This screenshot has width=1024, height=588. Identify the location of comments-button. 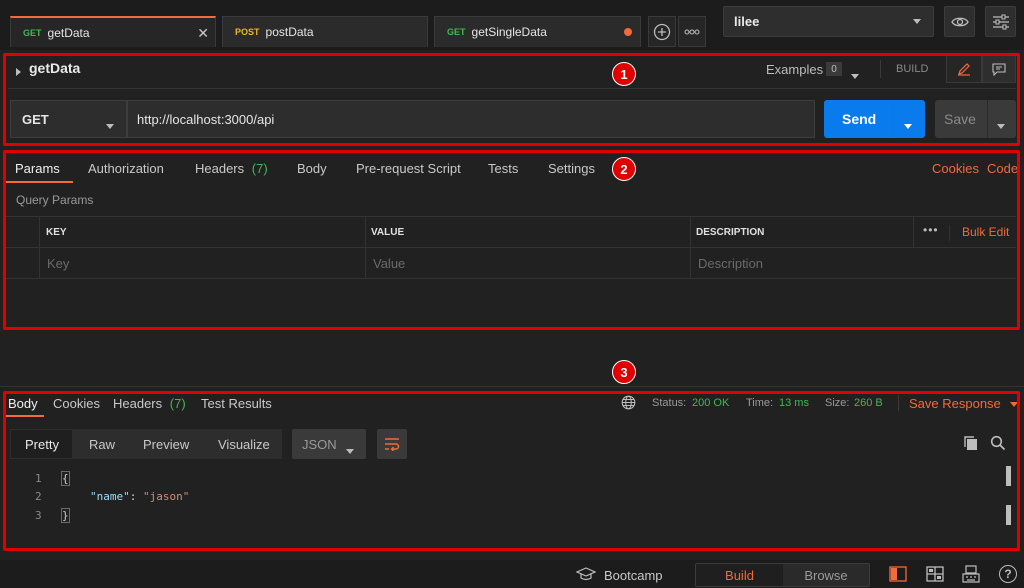
(999, 69).